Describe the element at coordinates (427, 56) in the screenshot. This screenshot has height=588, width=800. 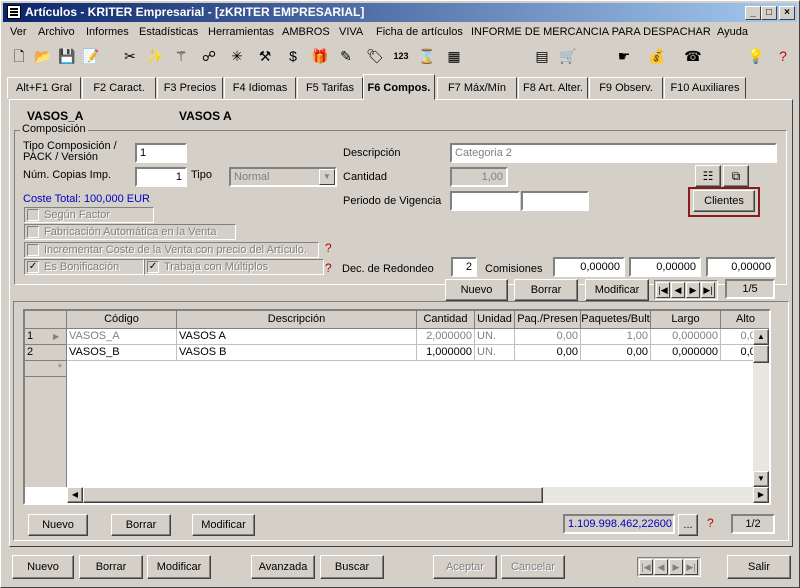
I see `hourglass-icon: ⌛` at that location.